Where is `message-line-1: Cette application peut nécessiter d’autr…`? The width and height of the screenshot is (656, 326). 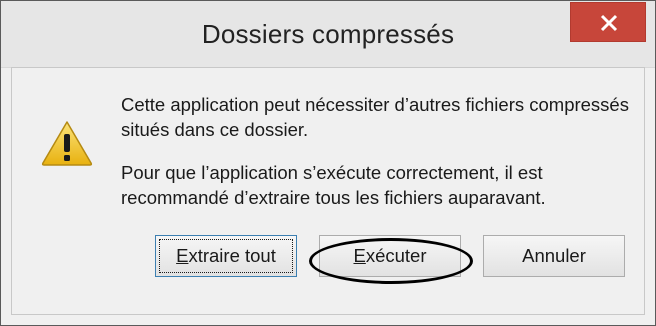 message-line-1: Cette application peut nécessiter d’autr… is located at coordinates (375, 117).